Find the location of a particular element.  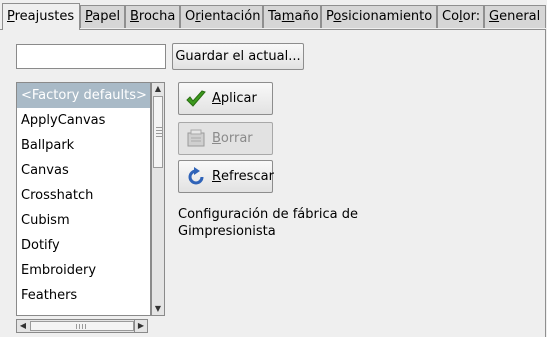

refresh-label: efrescar is located at coordinates (247, 176).